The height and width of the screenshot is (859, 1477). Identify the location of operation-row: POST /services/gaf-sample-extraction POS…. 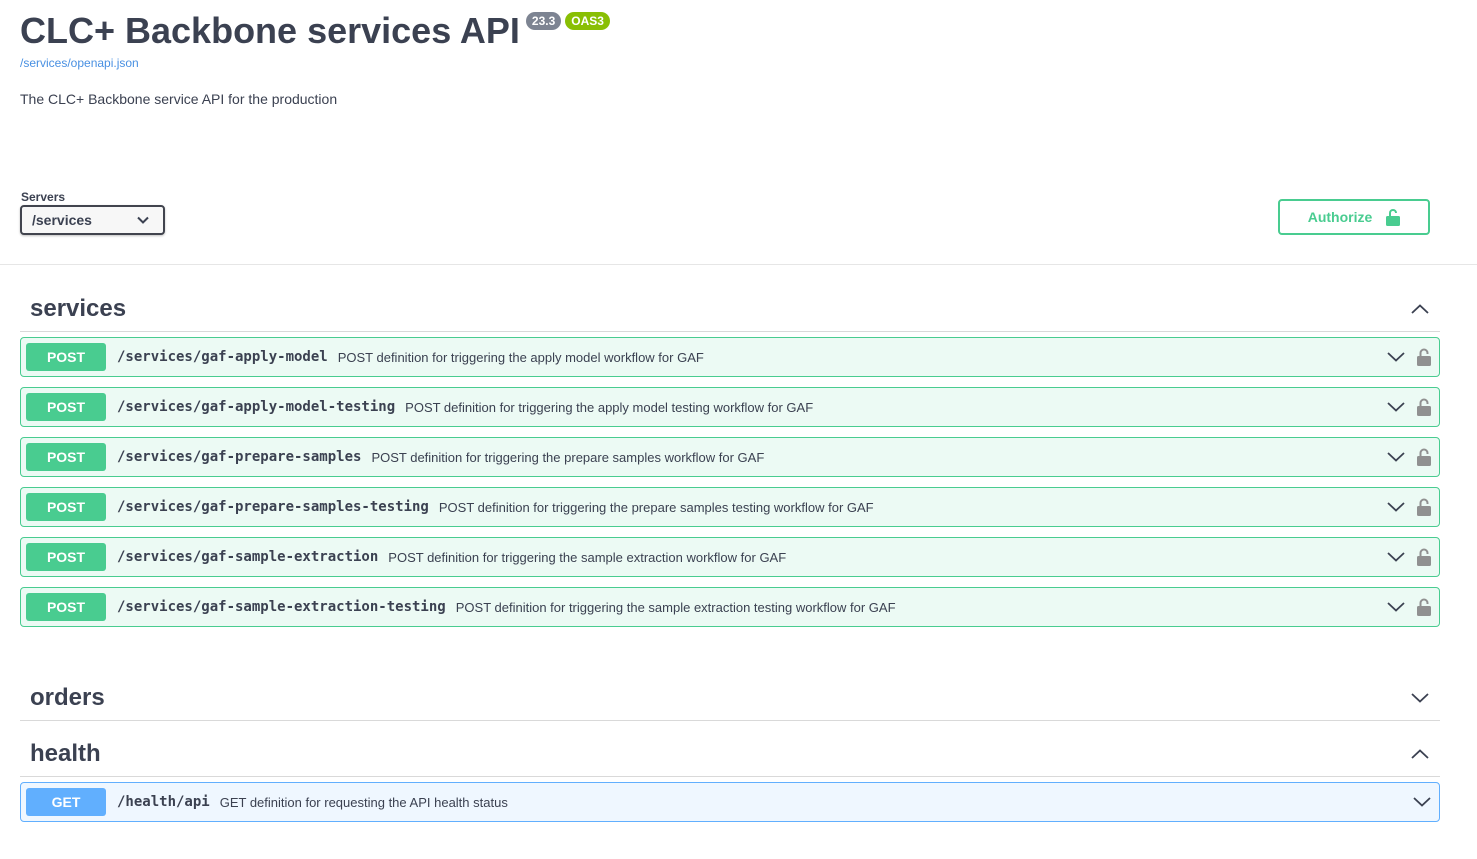
(730, 557).